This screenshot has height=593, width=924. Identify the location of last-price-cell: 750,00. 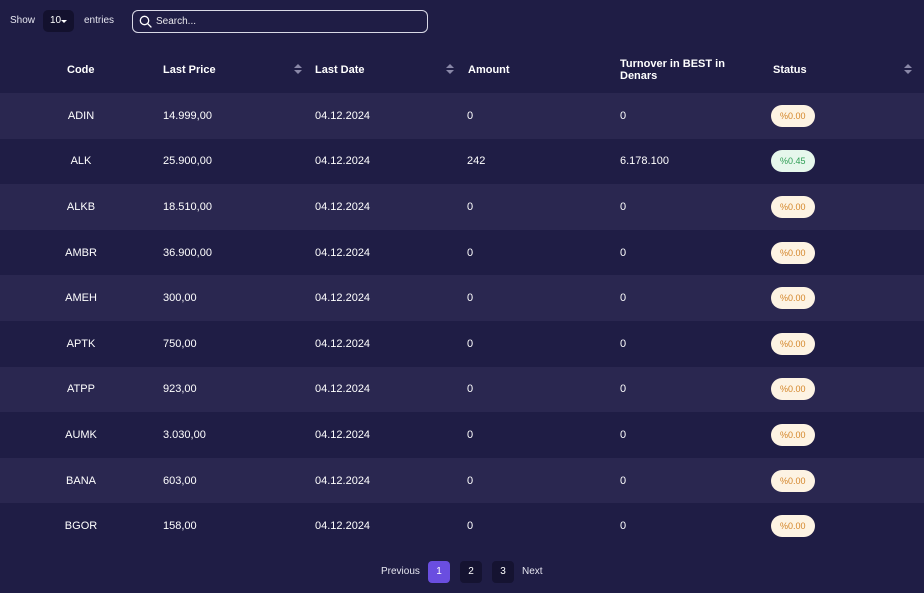
(180, 343).